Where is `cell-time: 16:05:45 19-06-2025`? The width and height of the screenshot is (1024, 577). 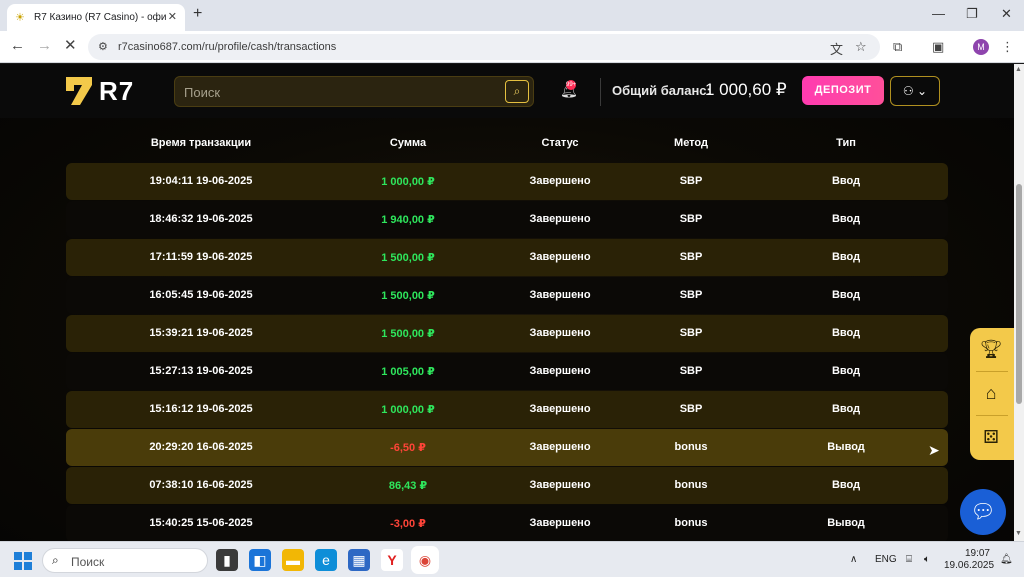
cell-time: 16:05:45 19-06-2025 is located at coordinates (201, 295).